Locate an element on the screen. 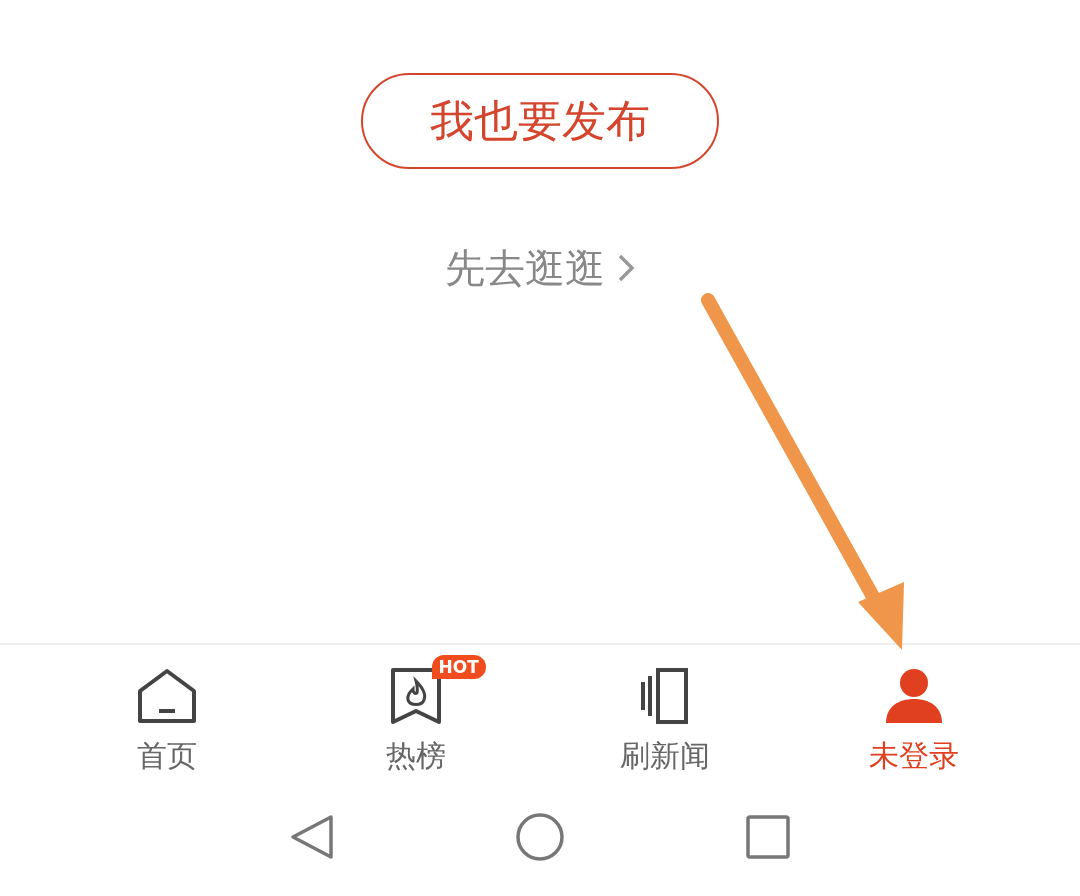  tab-item: 未登录 is located at coordinates (913, 717).